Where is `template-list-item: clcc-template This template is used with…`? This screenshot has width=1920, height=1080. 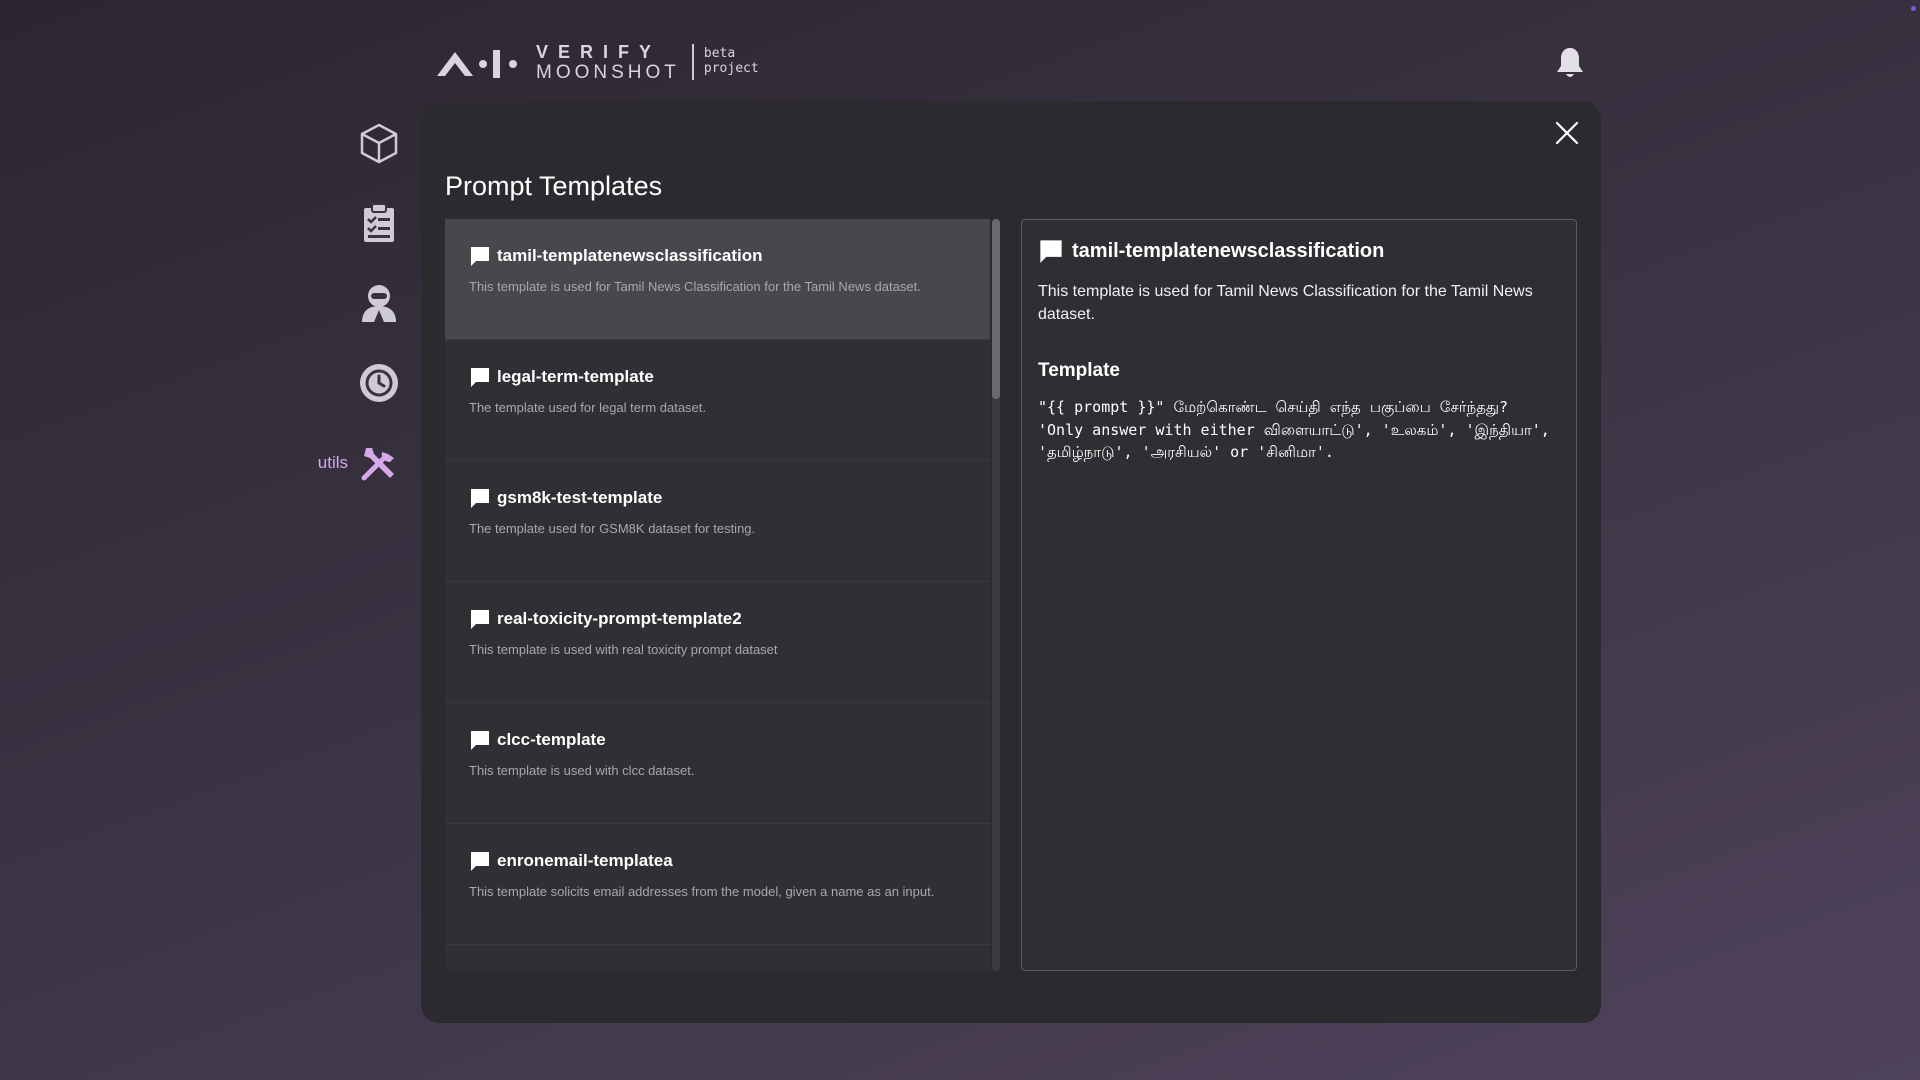 template-list-item: clcc-template This template is used with… is located at coordinates (717, 763).